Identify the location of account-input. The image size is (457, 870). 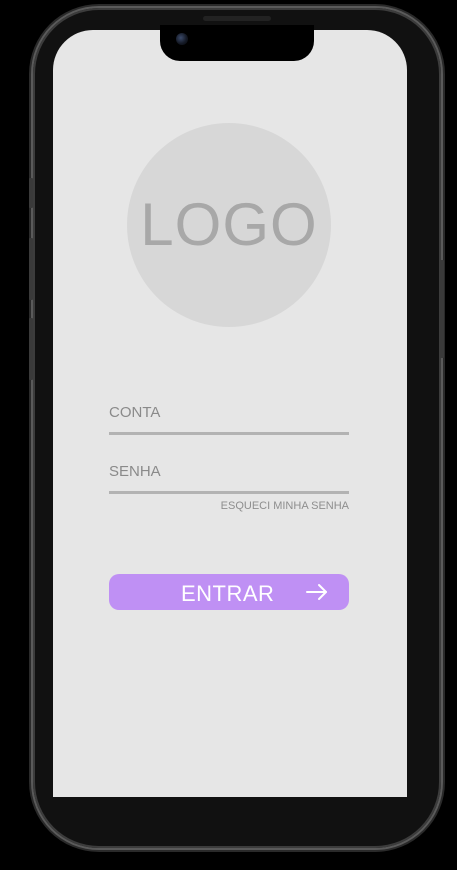
(229, 417).